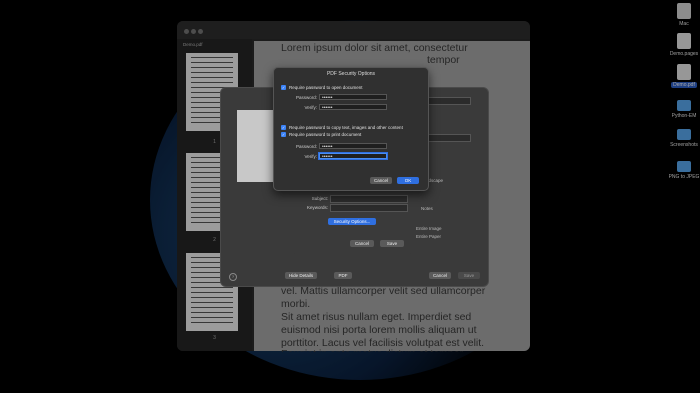 The image size is (700, 393). I want to click on dialog-cancel-button: Cancel, so click(381, 180).